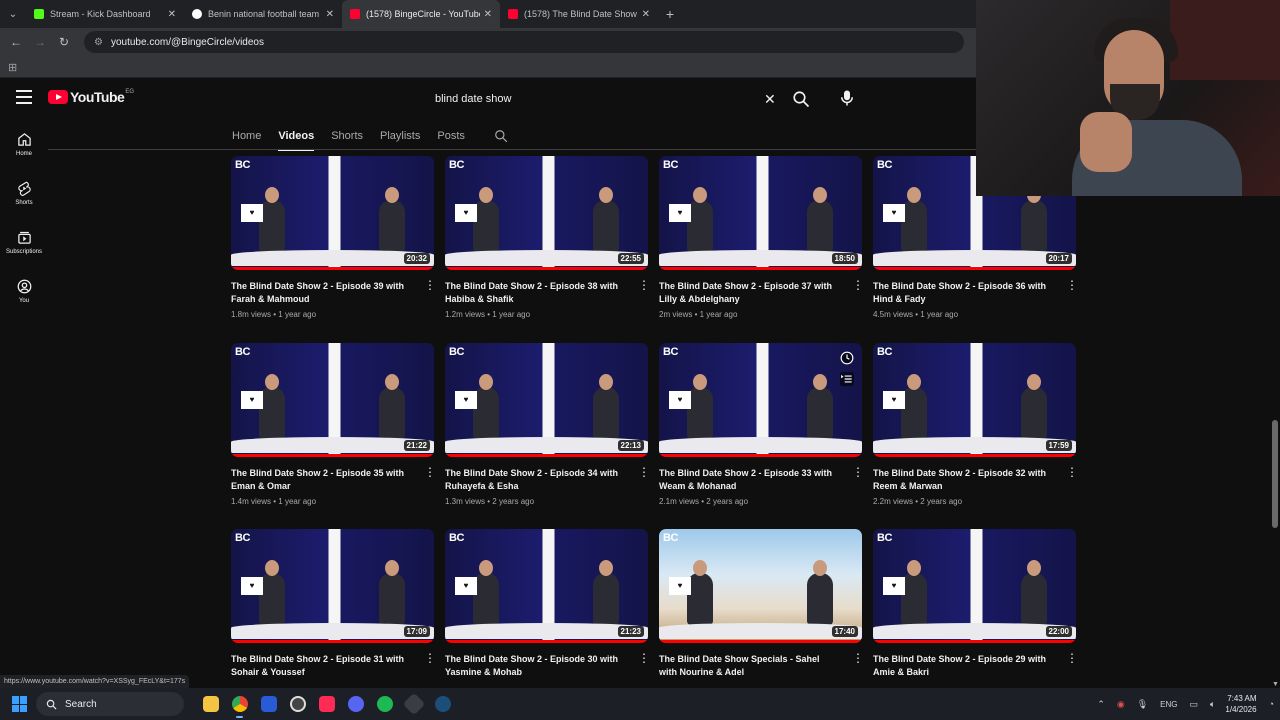  What do you see at coordinates (246, 136) in the screenshot?
I see `tab-home: Home` at bounding box center [246, 136].